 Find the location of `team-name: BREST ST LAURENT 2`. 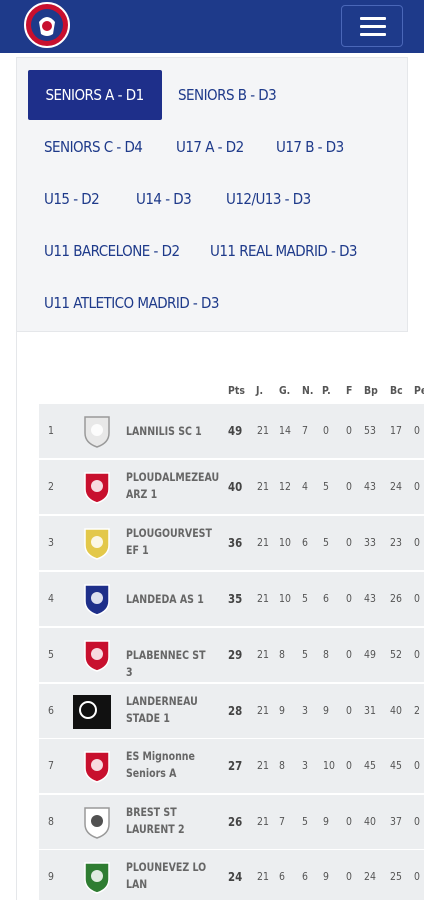

team-name: BREST ST LAURENT 2 is located at coordinates (170, 821).